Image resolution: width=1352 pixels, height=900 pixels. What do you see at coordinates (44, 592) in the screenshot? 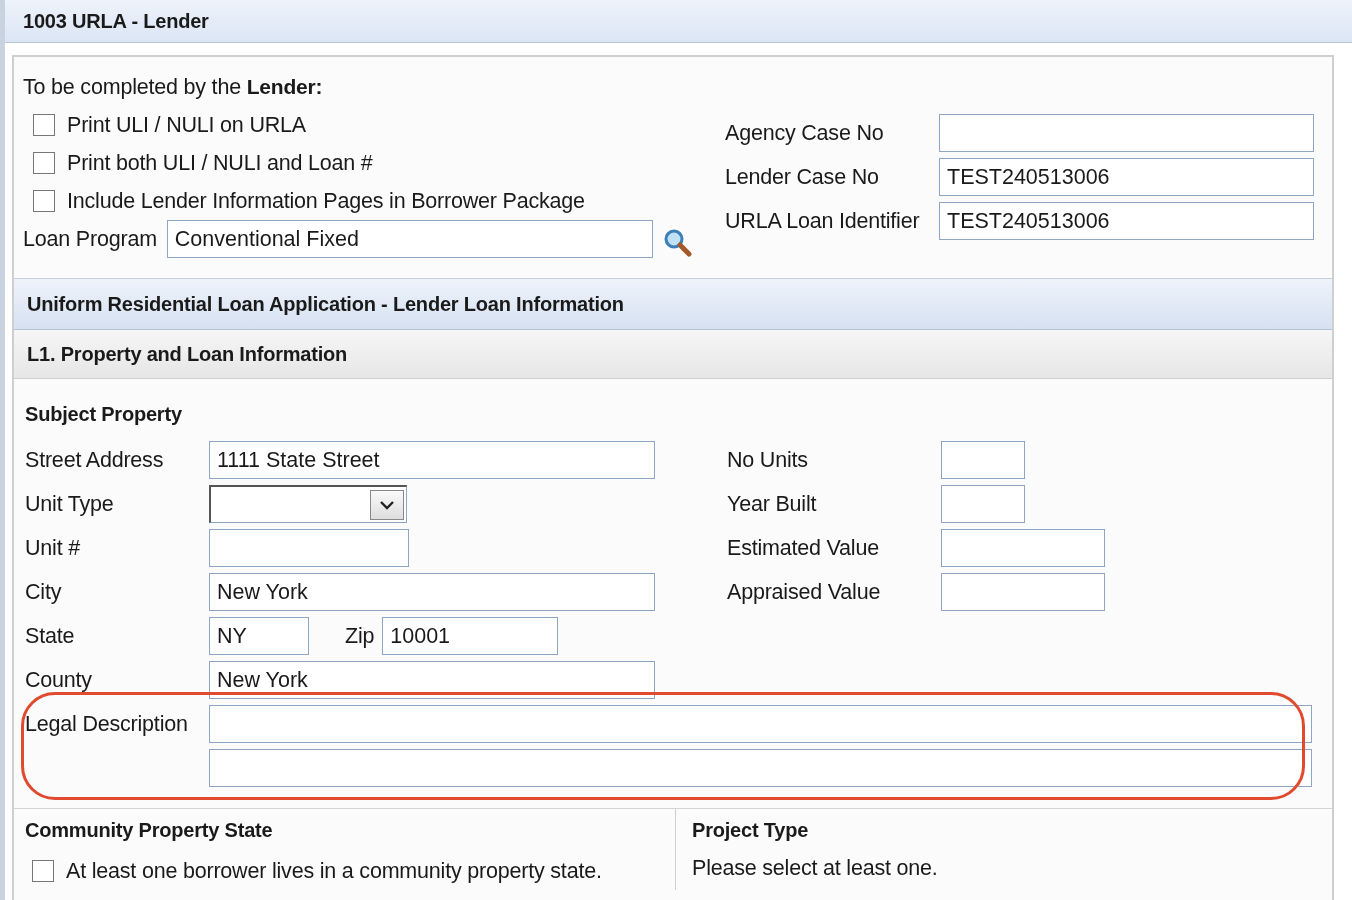
I see `field-label: City` at bounding box center [44, 592].